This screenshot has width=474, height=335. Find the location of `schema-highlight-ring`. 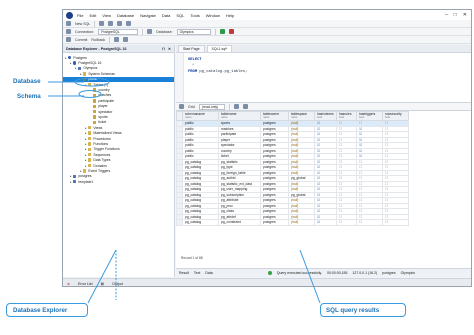

schema-highlight-ring is located at coordinates (90, 94).